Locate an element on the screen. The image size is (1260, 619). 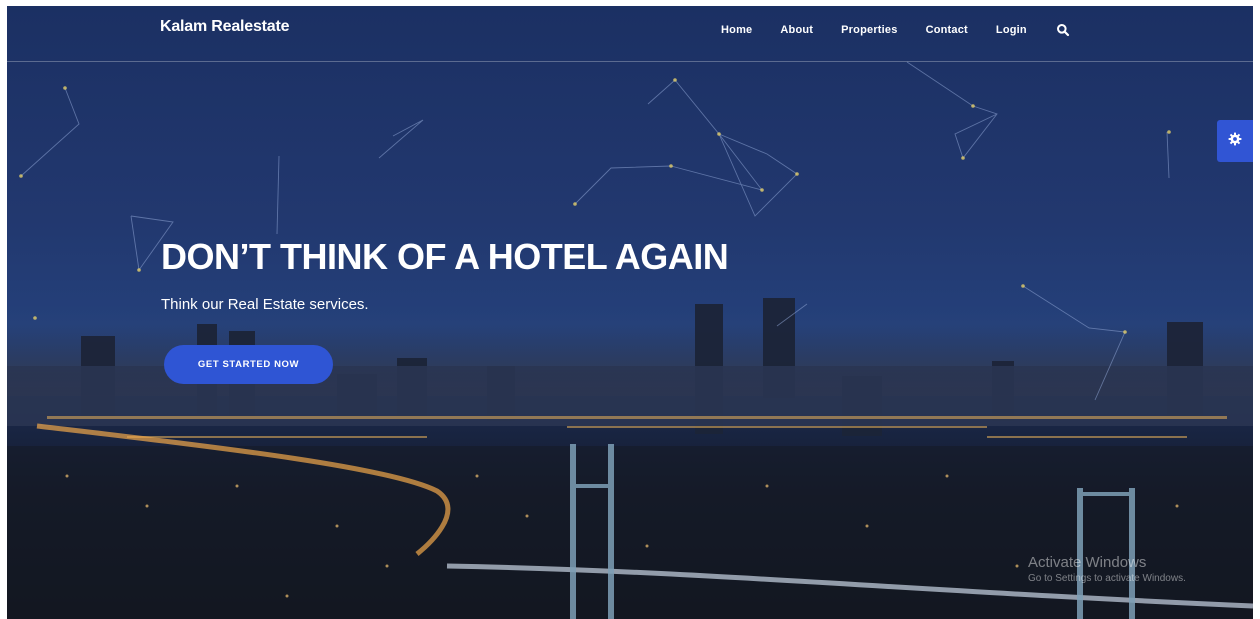
gear-icon is located at coordinates (1235, 141).